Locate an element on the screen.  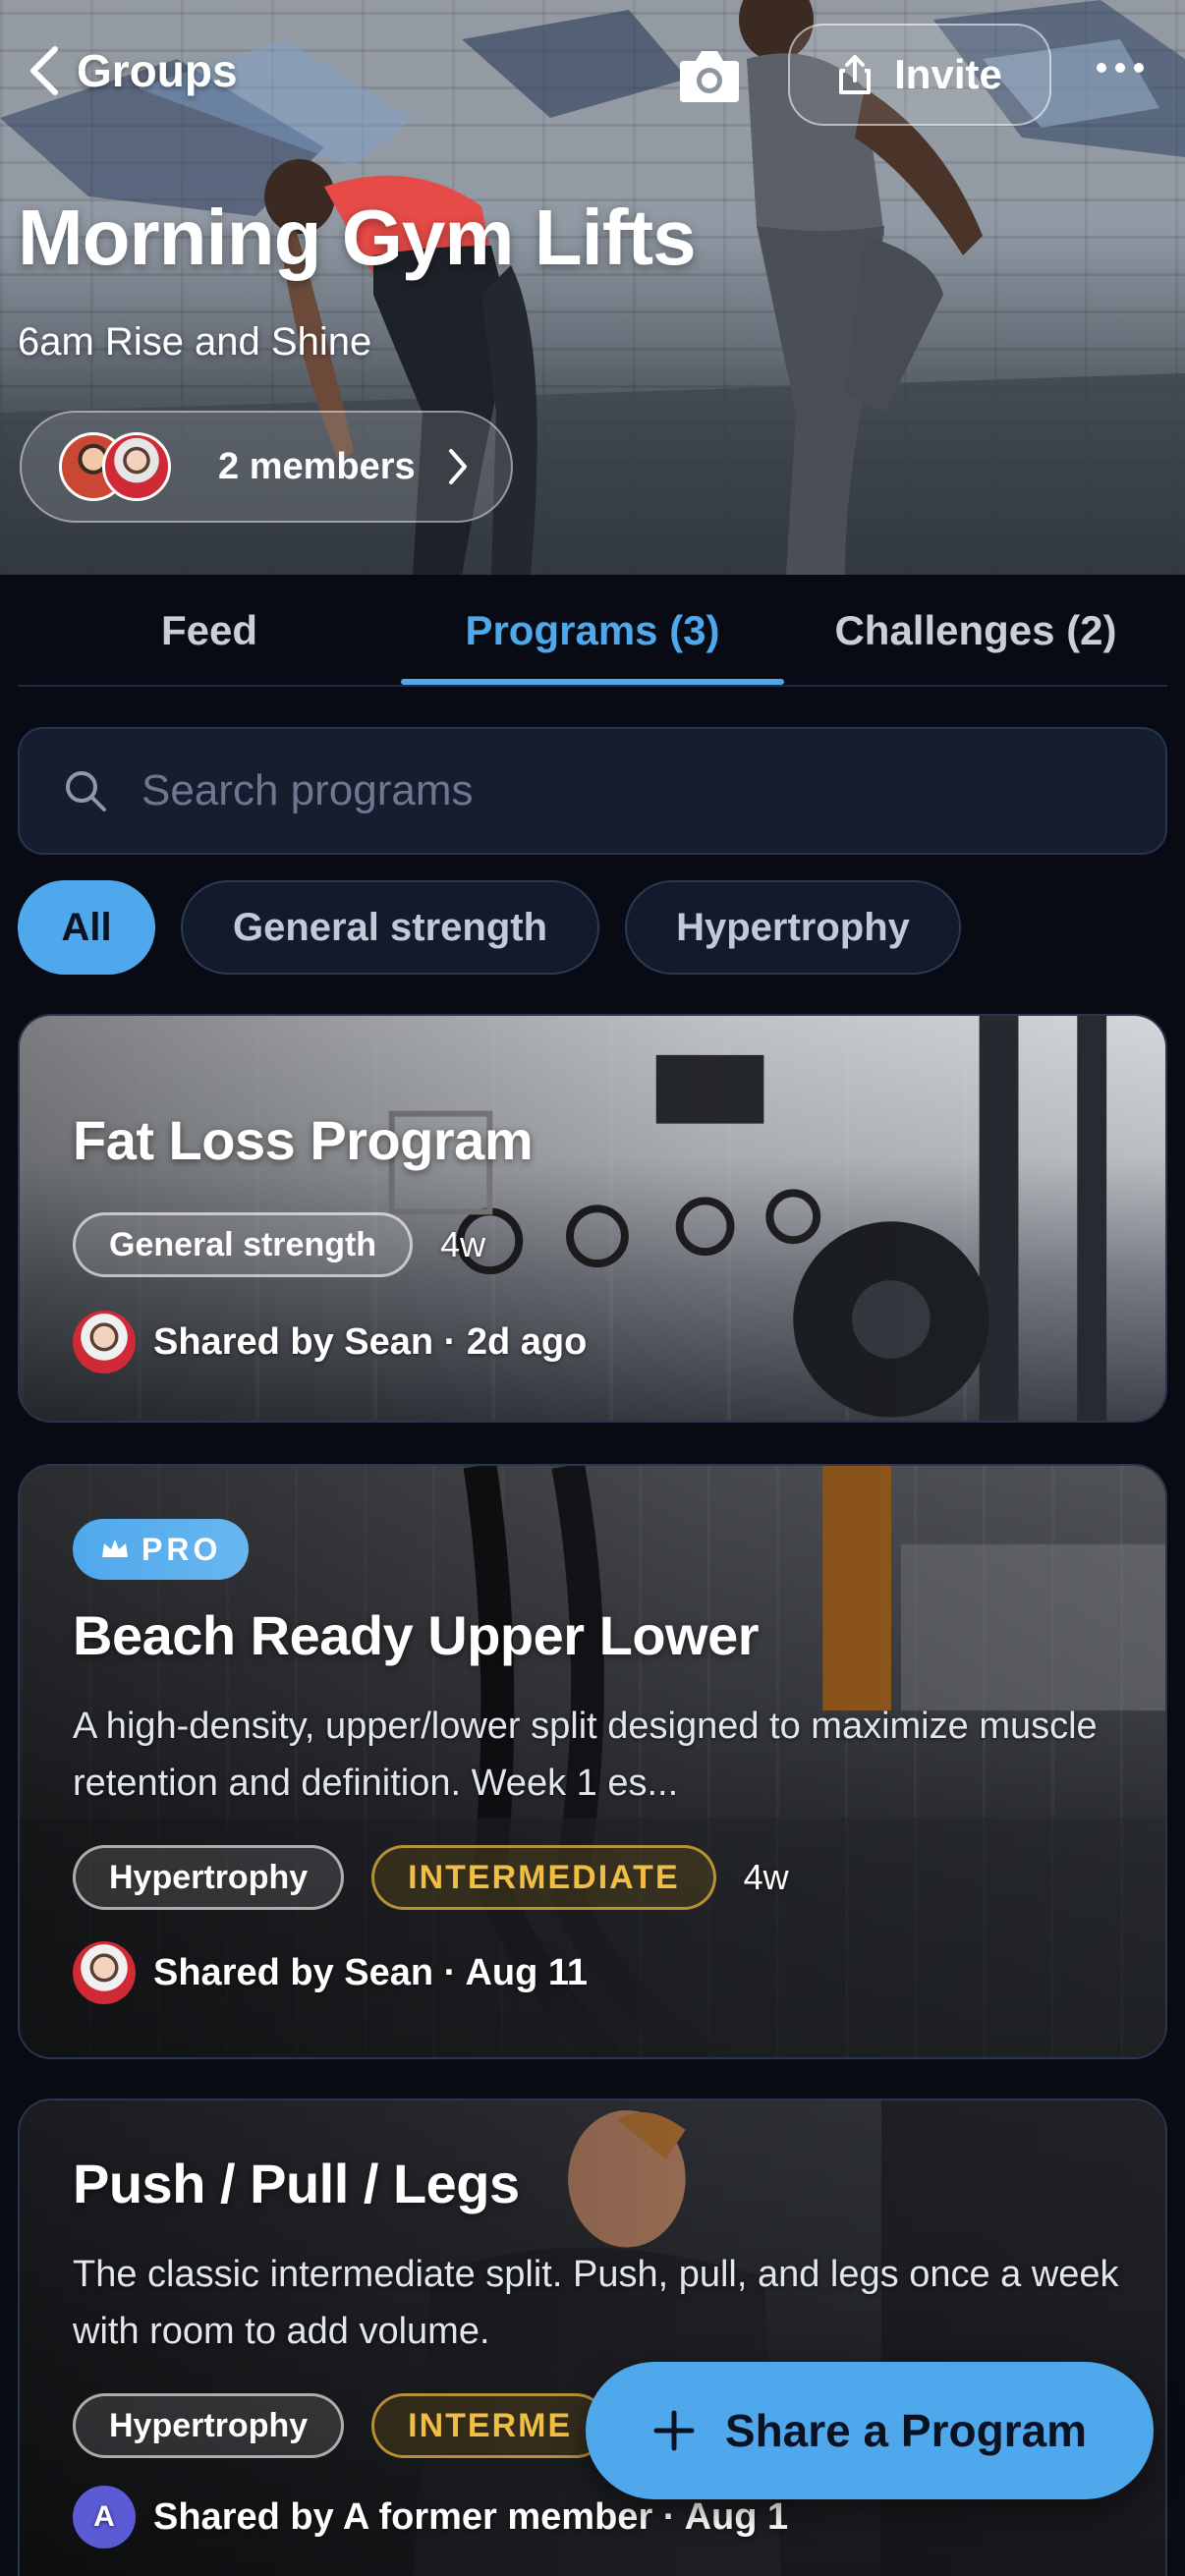
shared-by: Shared by Sean · 2d ago is located at coordinates (330, 1342).